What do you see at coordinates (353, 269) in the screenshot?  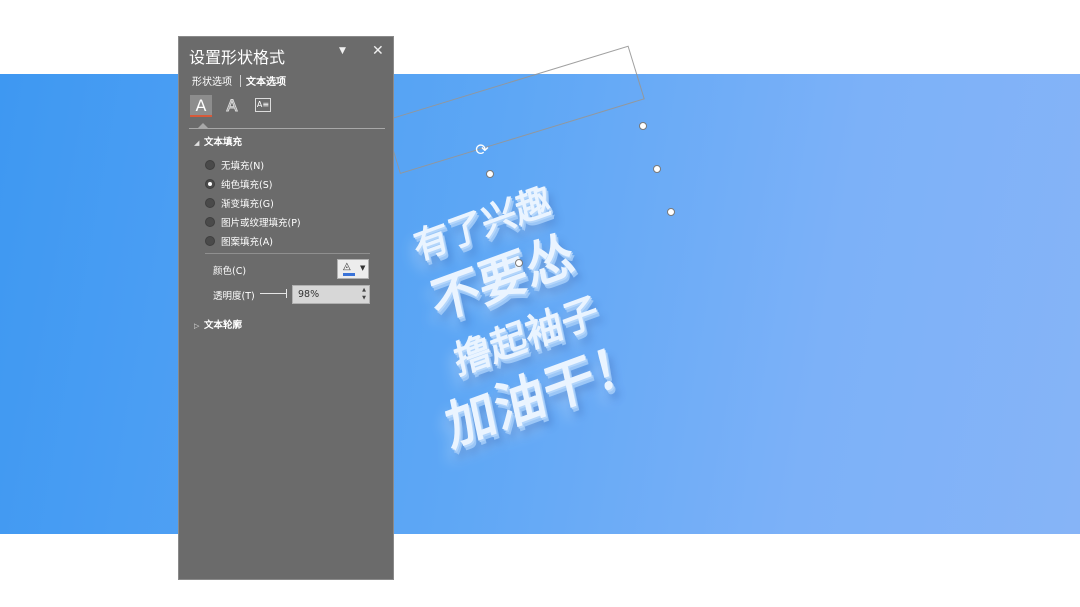 I see `fill-color-button: ◬ ▼` at bounding box center [353, 269].